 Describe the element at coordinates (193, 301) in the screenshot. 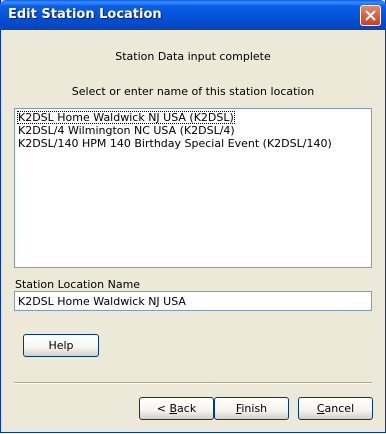

I see `station-location-name-input` at that location.